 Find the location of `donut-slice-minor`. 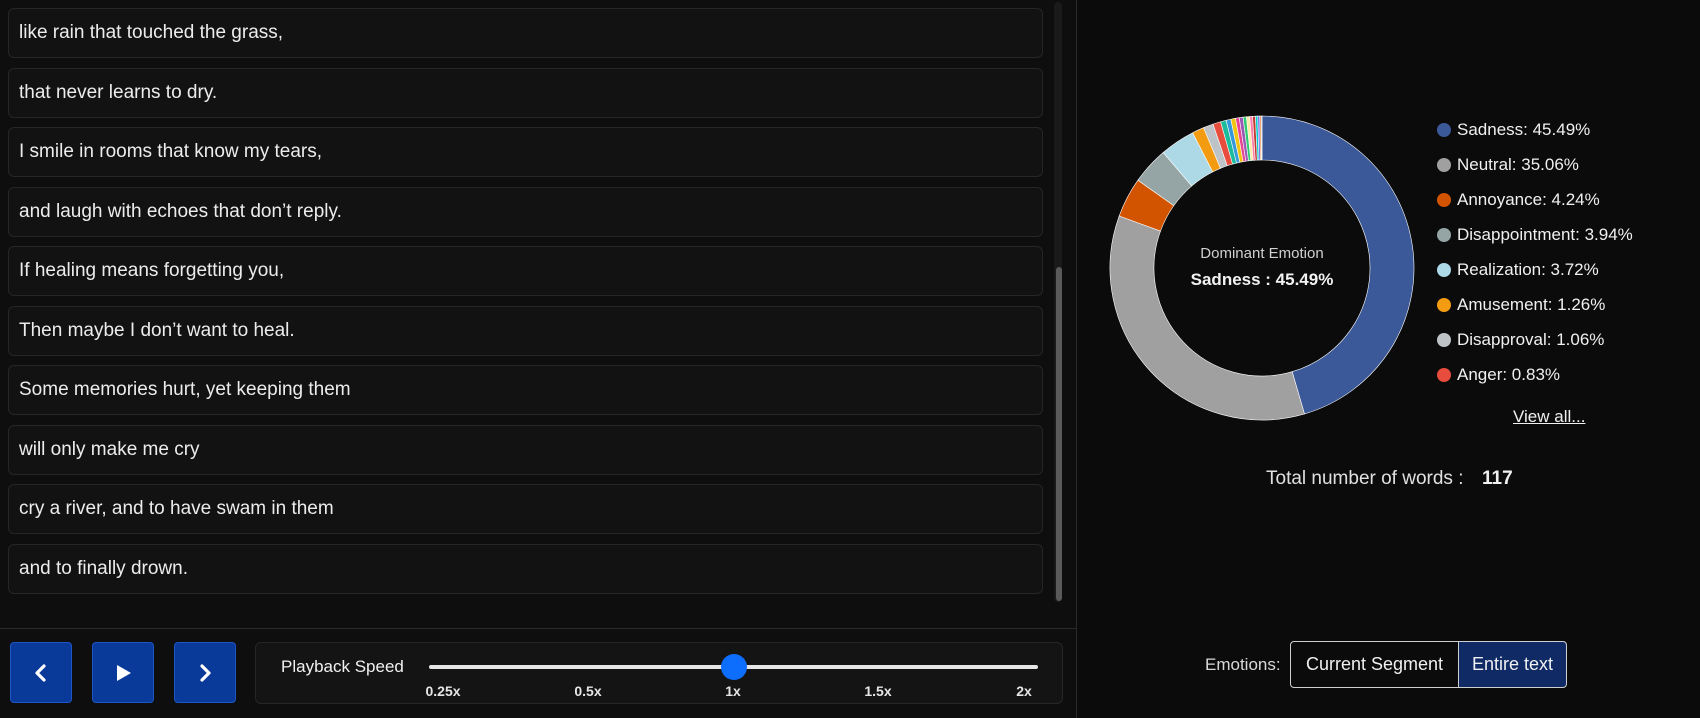

donut-slice-minor is located at coordinates (1261, 138).